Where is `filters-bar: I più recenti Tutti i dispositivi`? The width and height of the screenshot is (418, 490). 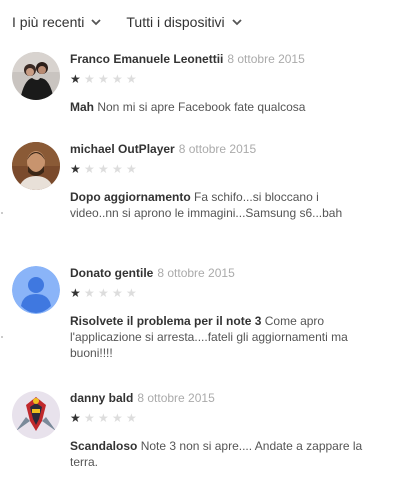
filters-bar: I più recenti Tutti i dispositivi is located at coordinates (127, 22).